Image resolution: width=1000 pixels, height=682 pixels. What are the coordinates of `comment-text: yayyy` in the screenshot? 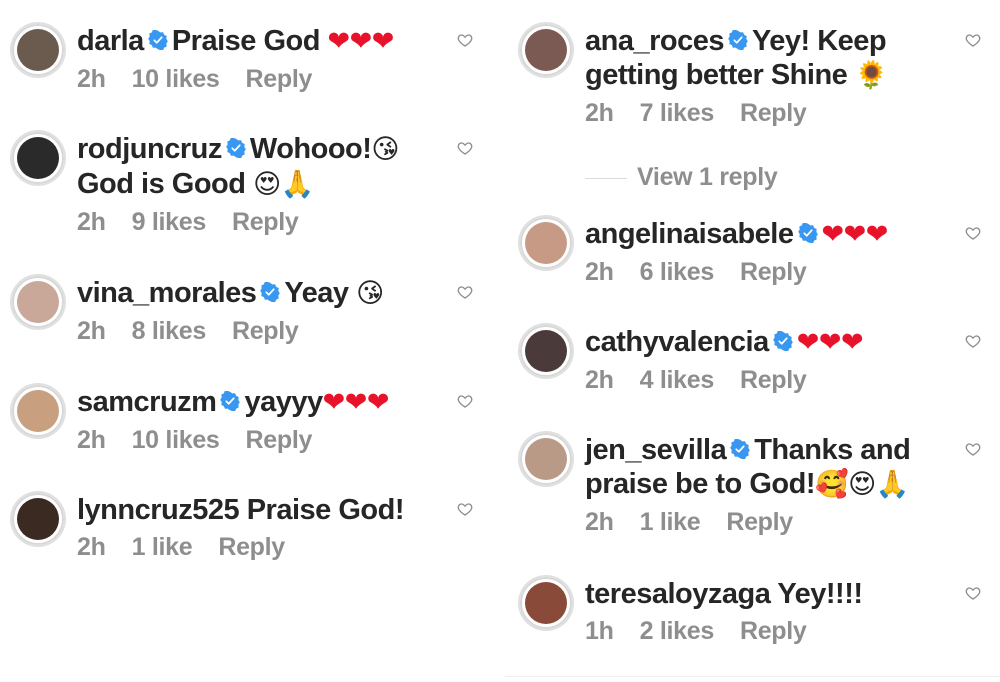 It's located at (283, 402).